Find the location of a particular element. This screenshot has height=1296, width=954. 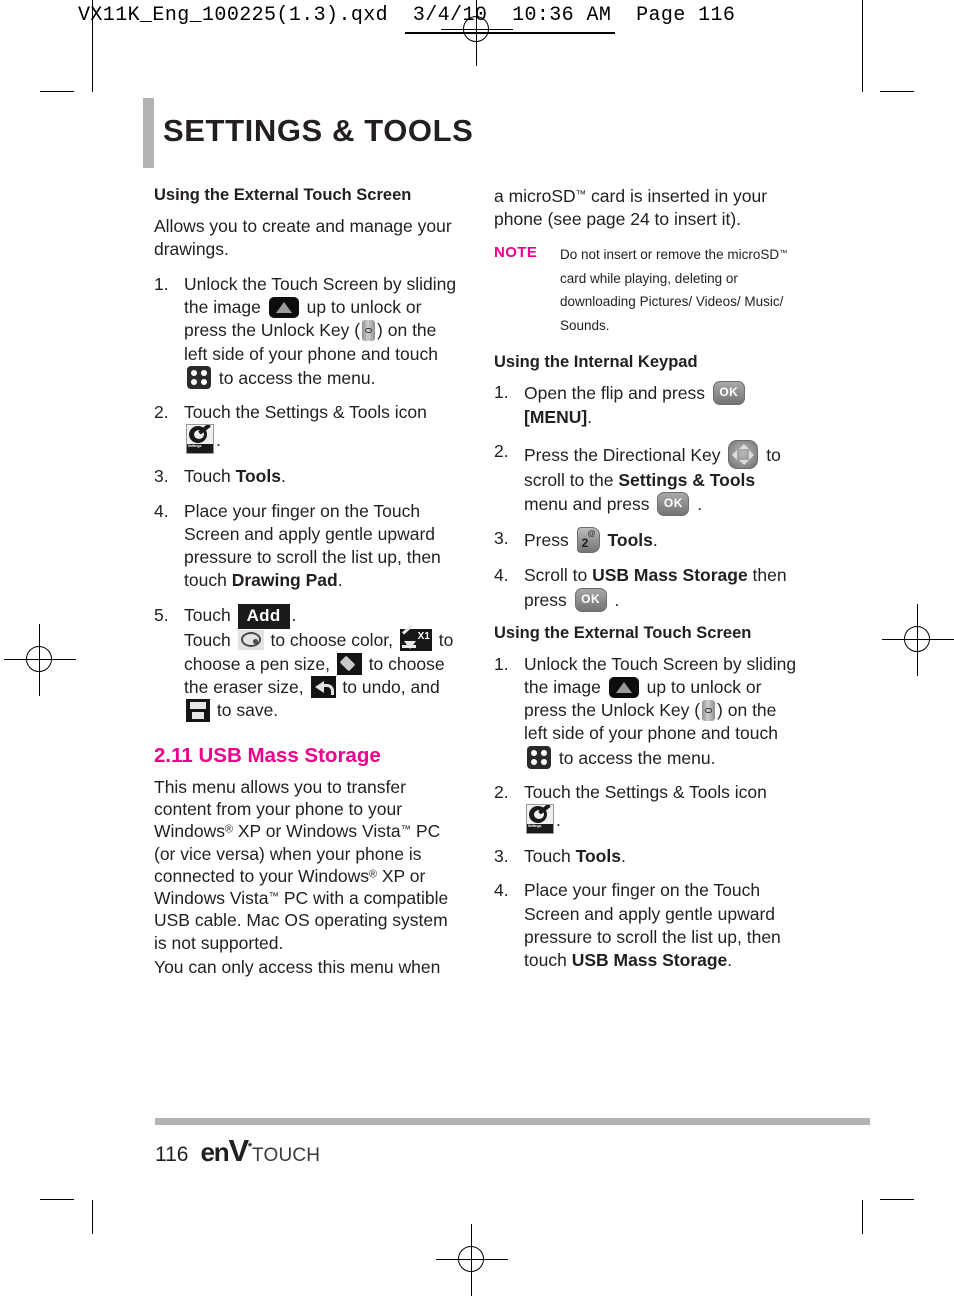

ok-key-icon-2: OK is located at coordinates (673, 504).